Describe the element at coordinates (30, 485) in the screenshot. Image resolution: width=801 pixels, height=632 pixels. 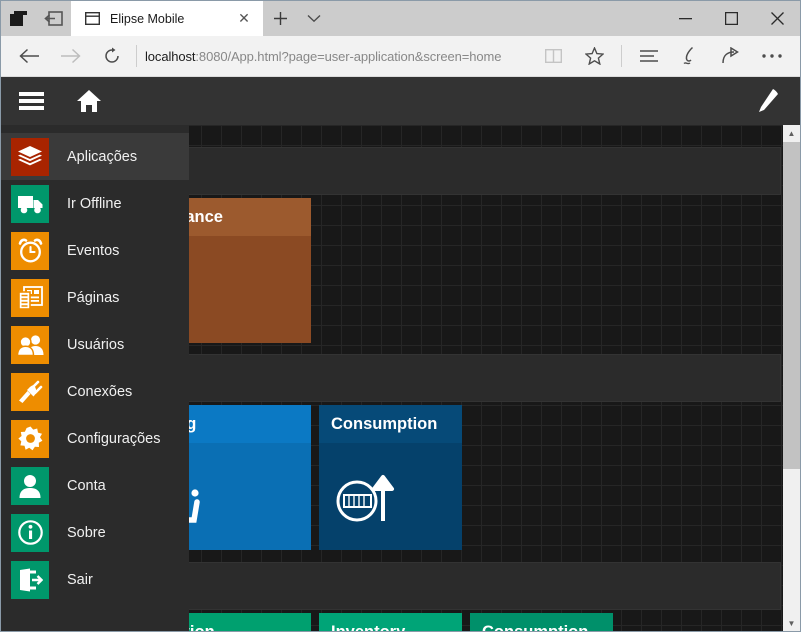
I see `account-person-icon` at that location.